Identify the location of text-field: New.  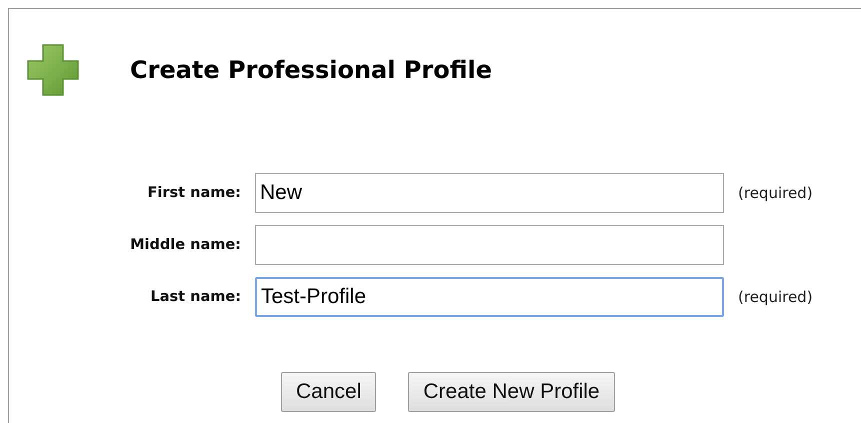
(489, 193).